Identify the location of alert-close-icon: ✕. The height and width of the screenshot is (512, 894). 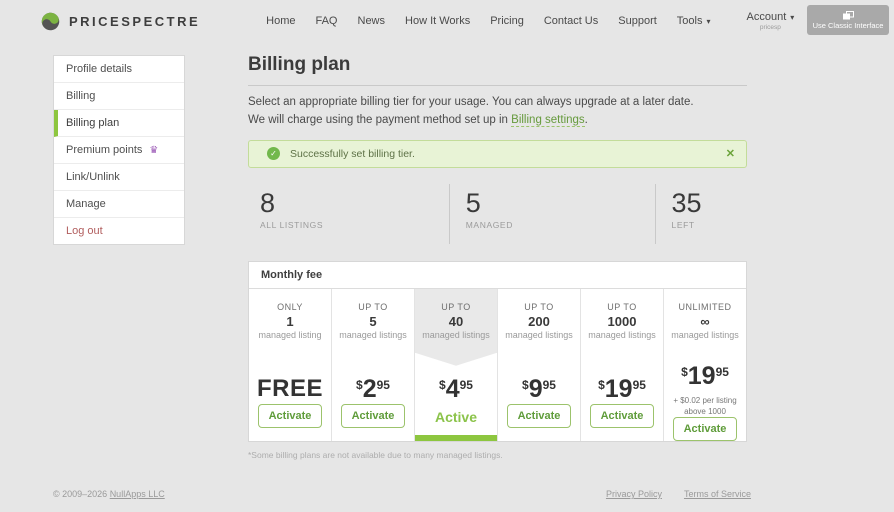
(730, 153).